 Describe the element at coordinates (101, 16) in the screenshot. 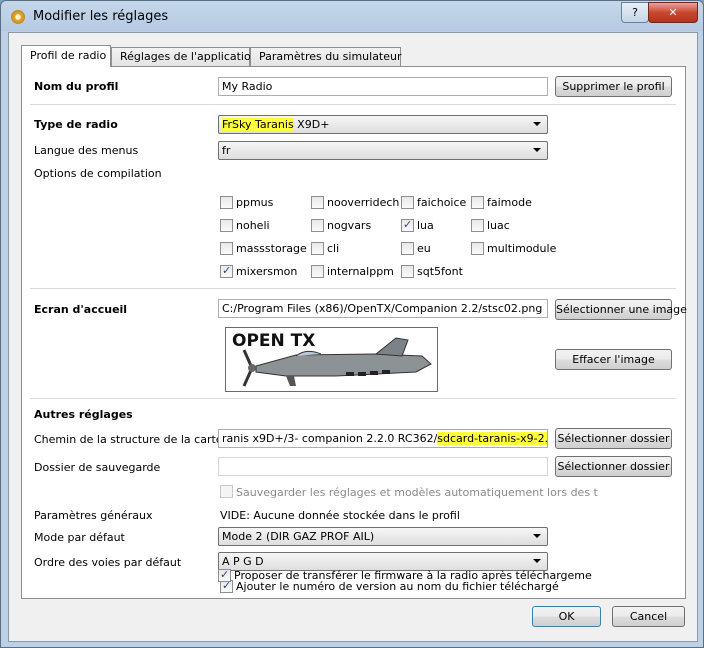

I see `window-title: Modifier les réglages` at that location.